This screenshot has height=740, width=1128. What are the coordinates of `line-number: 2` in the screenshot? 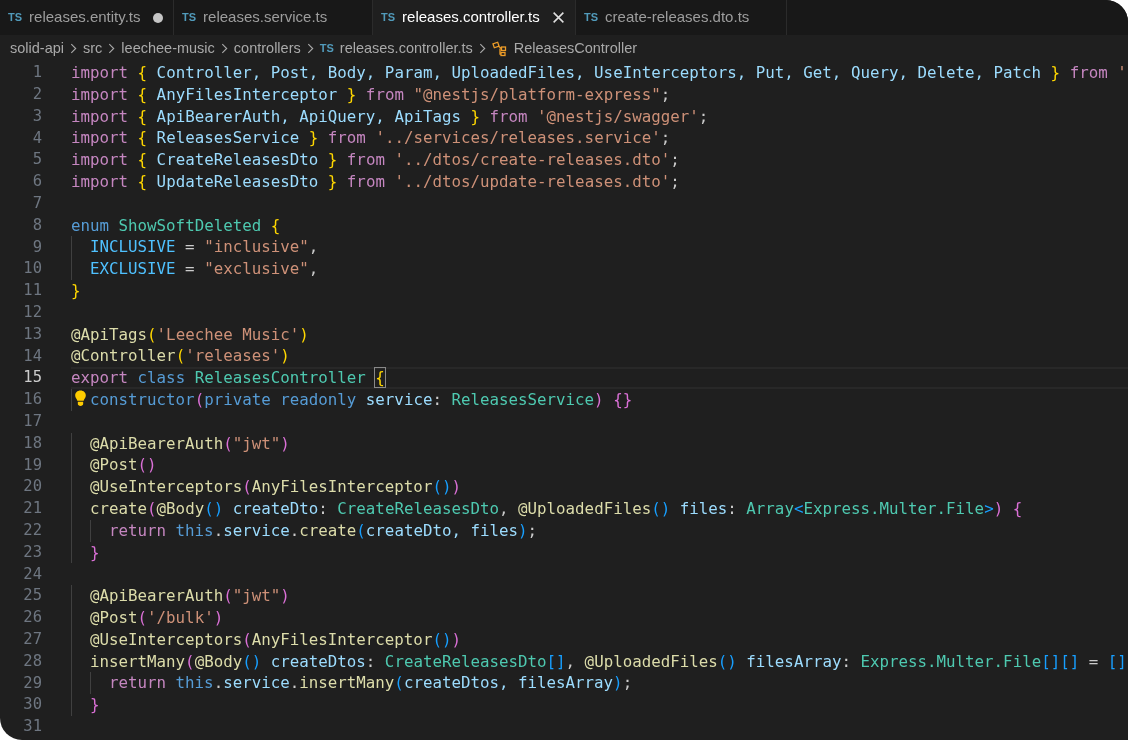 It's located at (36, 95).